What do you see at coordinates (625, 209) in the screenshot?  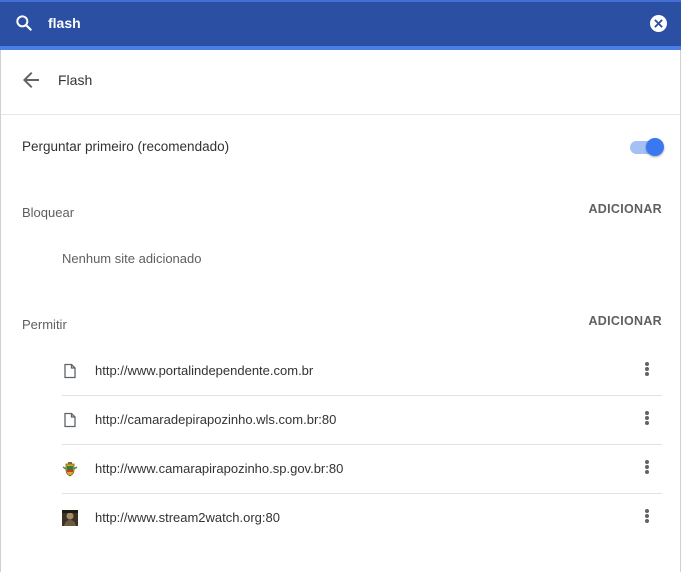 I see `block-add-button: ADICIONAR` at bounding box center [625, 209].